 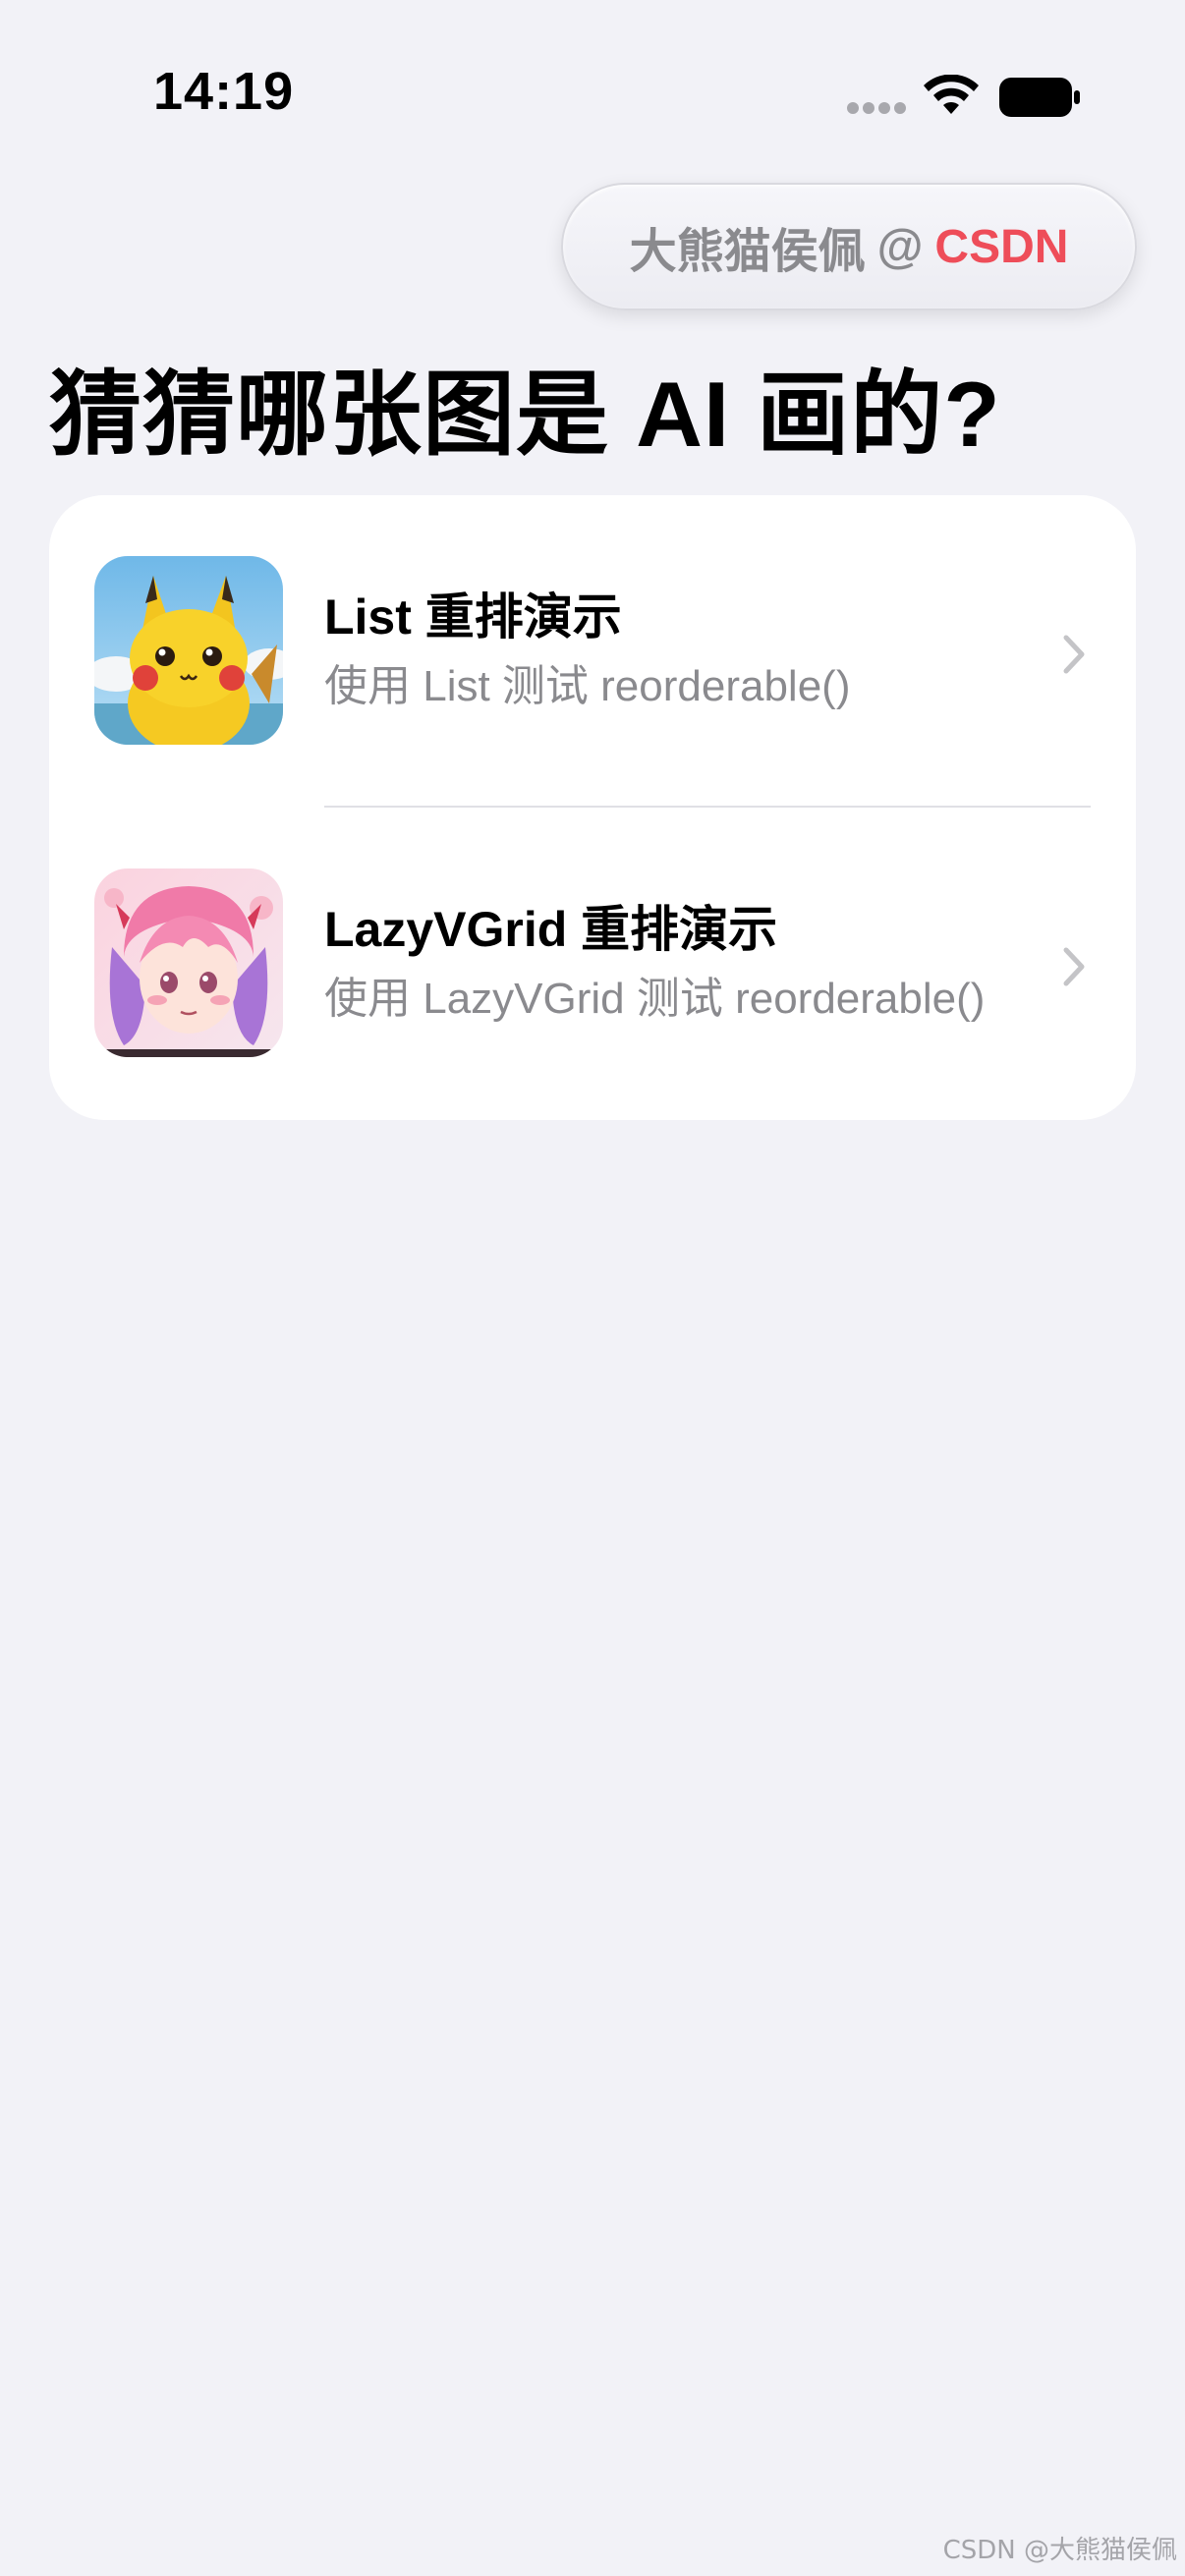 What do you see at coordinates (1040, 97) in the screenshot?
I see `battery-icon` at bounding box center [1040, 97].